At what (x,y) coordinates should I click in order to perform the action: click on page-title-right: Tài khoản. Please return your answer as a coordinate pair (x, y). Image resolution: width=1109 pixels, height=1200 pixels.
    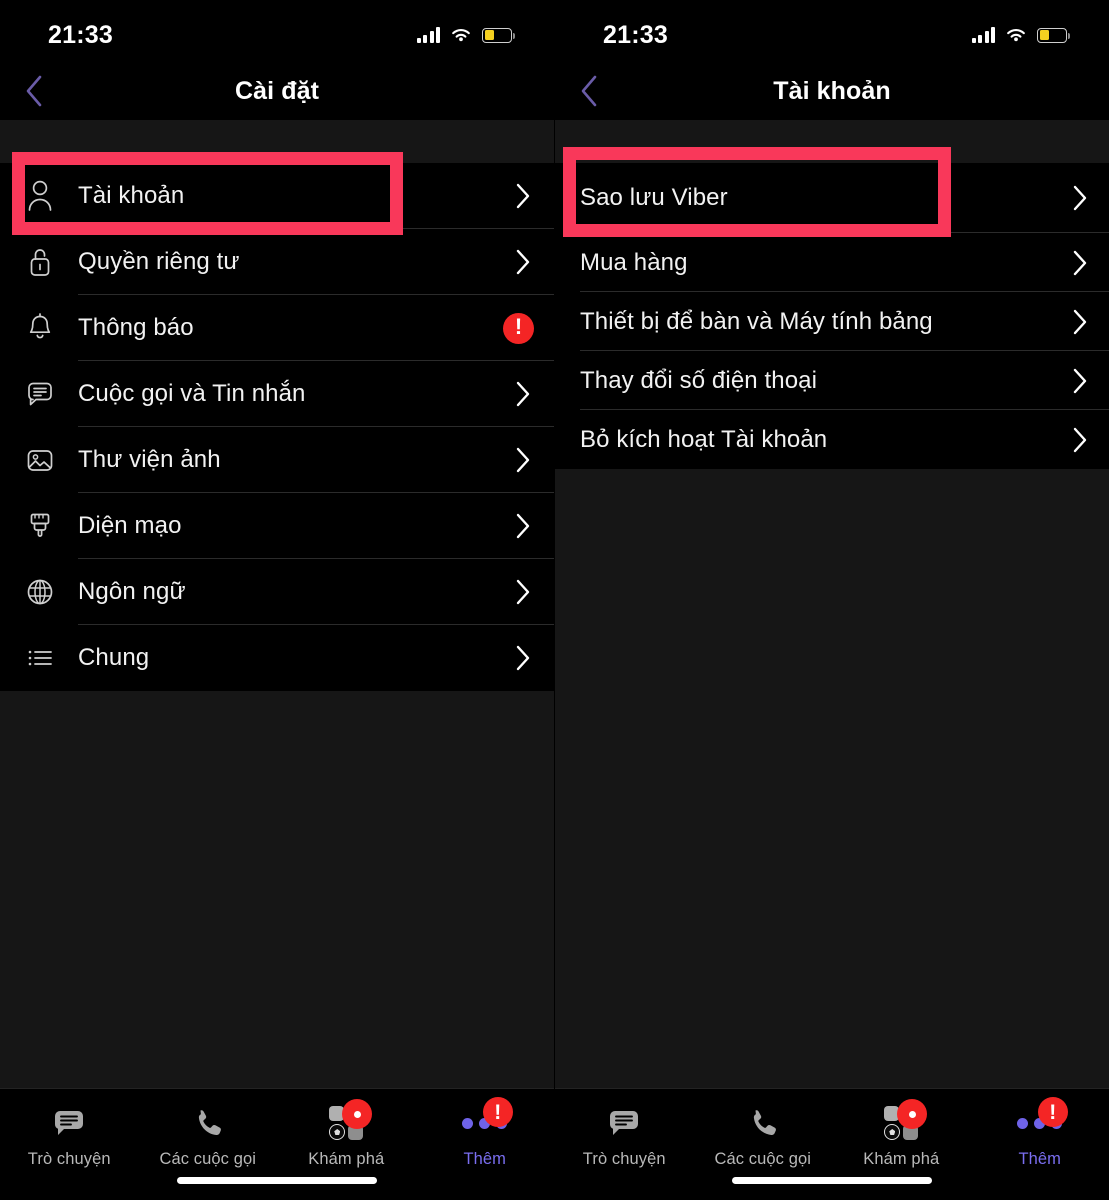
    Looking at the image, I should click on (832, 90).